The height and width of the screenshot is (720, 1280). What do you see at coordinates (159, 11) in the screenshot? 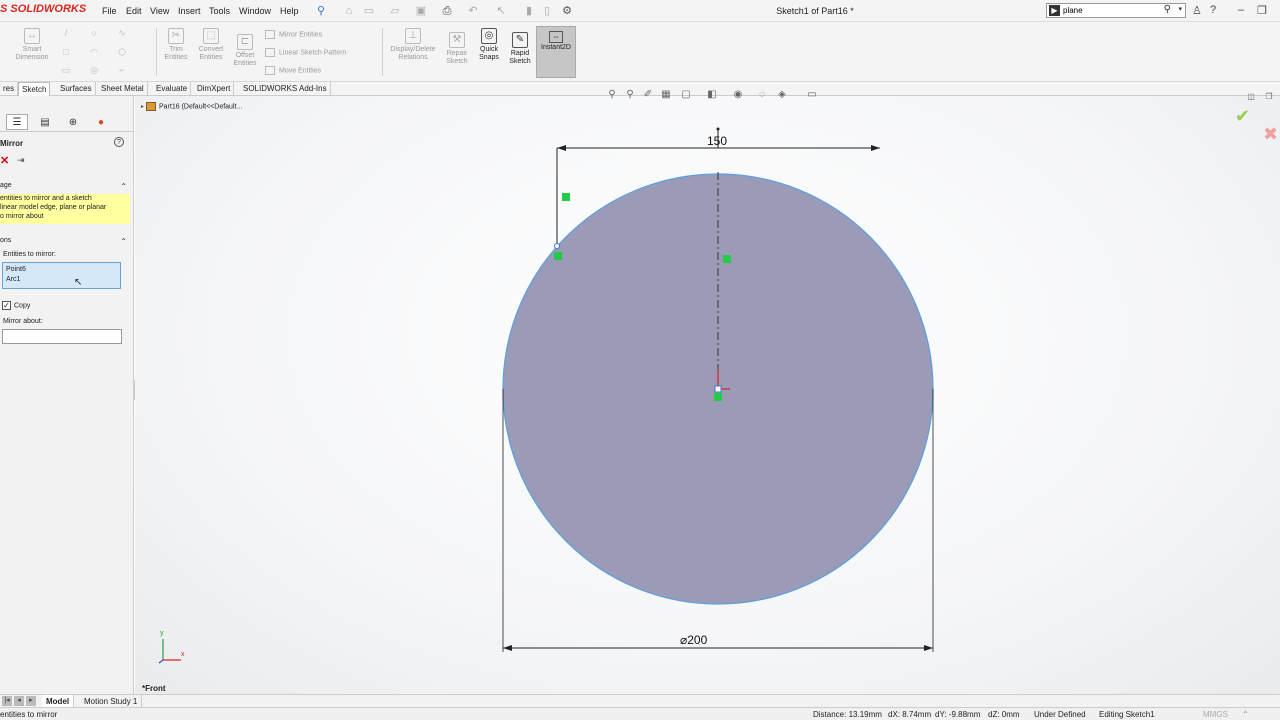
I see `menu-view: View` at bounding box center [159, 11].